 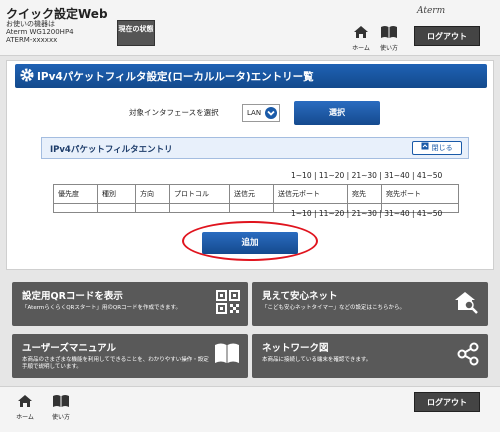 I want to click on footer: ホーム 使い方 ログアウト, so click(x=250, y=409).